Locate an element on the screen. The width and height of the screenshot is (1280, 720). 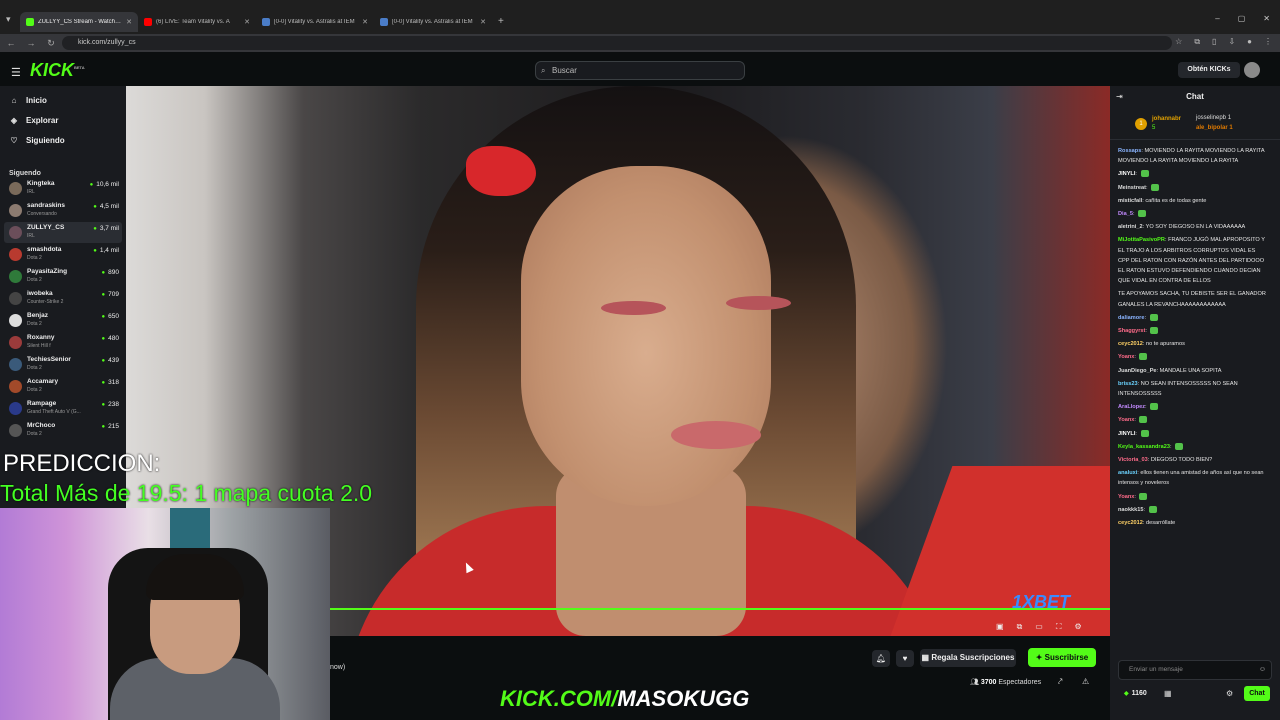
report-icon: ⚠ is located at coordinates (1085, 681).